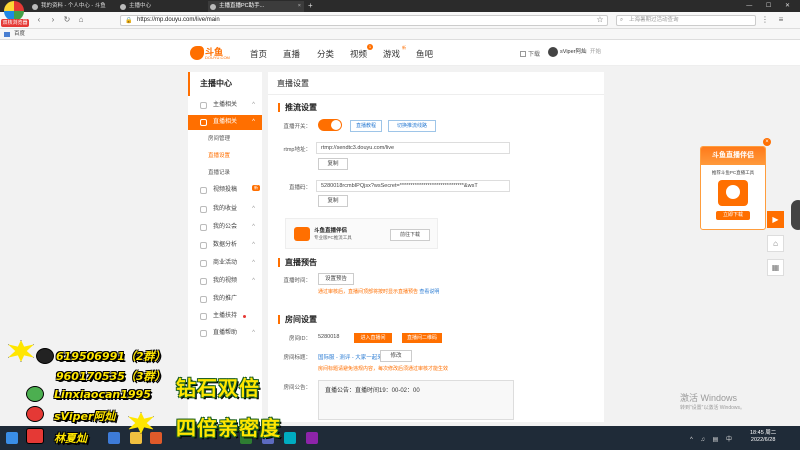 Image resolution: width=800 pixels, height=450 pixels. What do you see at coordinates (310, 6) in the screenshot?
I see `new-tab-button: +` at bounding box center [310, 6].